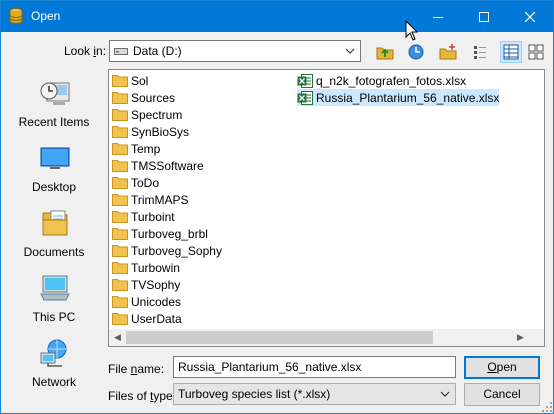  I want to click on file-item: Russia_Plantarium_56_native.xlsx, so click(398, 97).